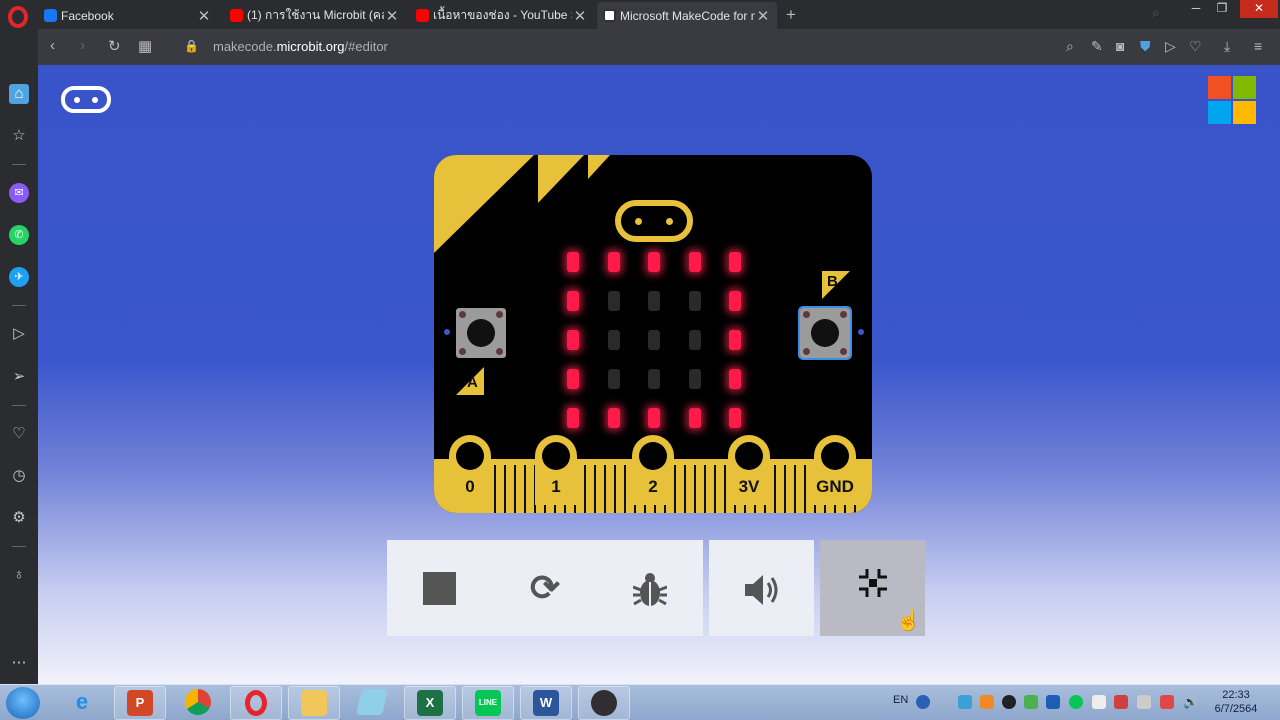  I want to click on pin-3v-label: 3V, so click(749, 486).